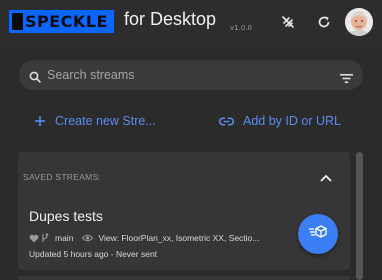 This screenshot has height=280, width=382. I want to click on logo-text: SPECKLE, so click(66, 21).